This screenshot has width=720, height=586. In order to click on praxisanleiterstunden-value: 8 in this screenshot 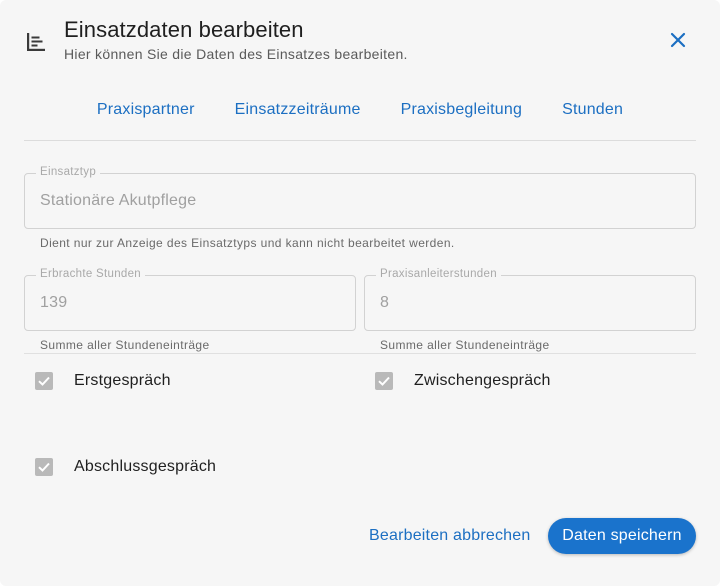, I will do `click(385, 302)`.